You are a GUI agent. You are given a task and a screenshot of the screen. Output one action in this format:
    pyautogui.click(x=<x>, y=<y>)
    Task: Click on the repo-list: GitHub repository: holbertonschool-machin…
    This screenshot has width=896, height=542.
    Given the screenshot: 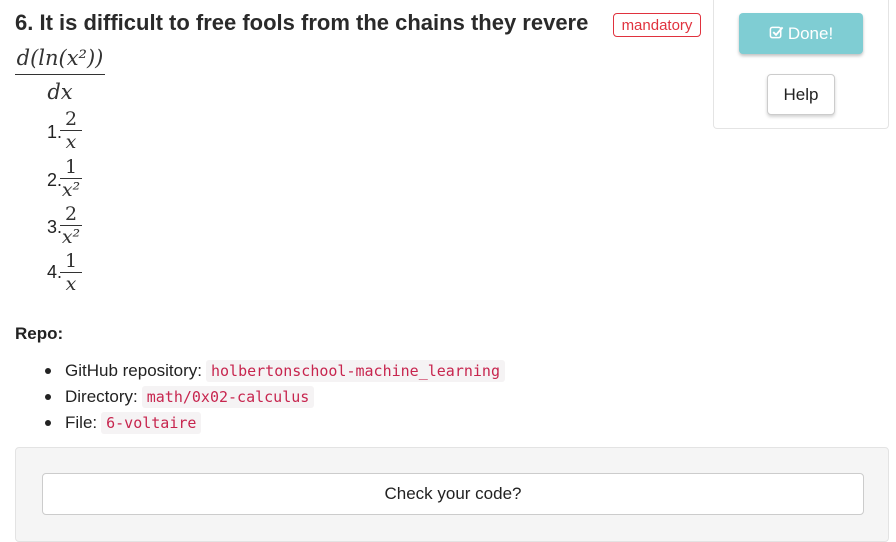 What is the action you would take?
    pyautogui.click(x=275, y=397)
    